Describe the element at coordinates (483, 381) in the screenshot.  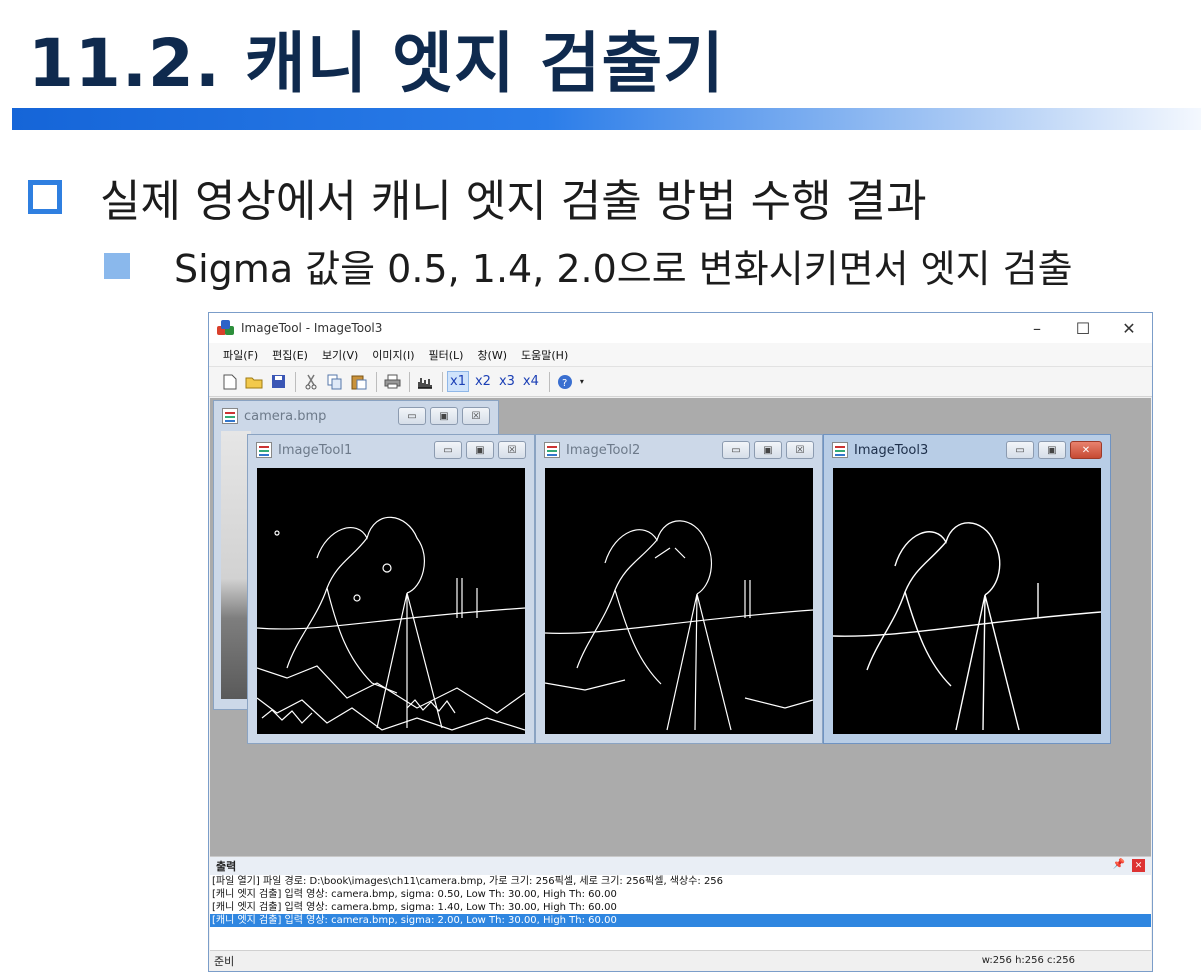
I see `zoom-x2-button: x2` at that location.